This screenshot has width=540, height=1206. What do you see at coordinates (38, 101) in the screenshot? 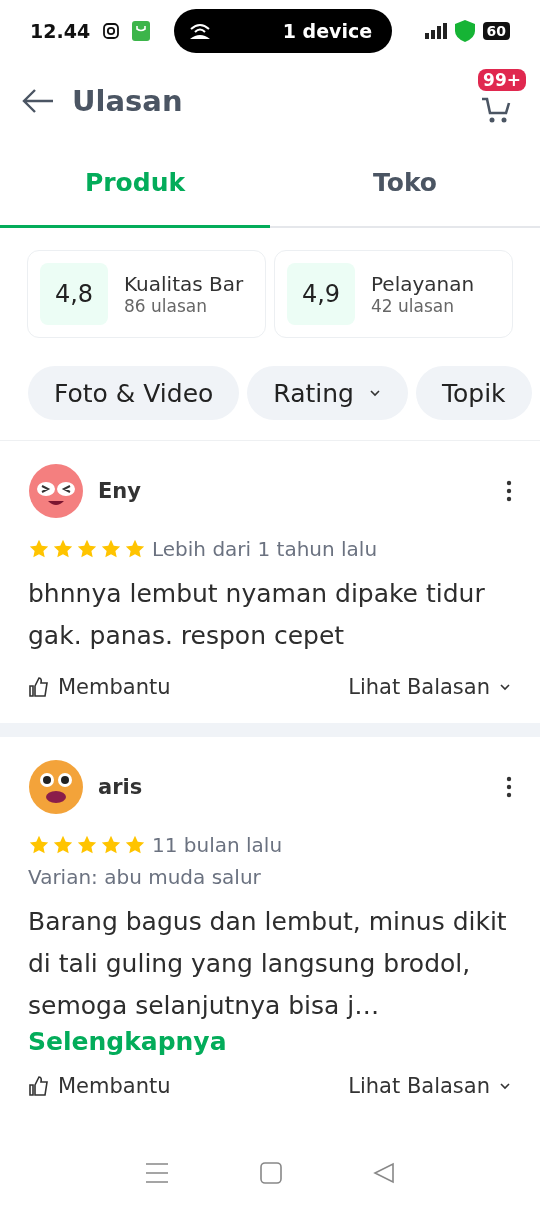
I see `back-arrow-icon` at bounding box center [38, 101].